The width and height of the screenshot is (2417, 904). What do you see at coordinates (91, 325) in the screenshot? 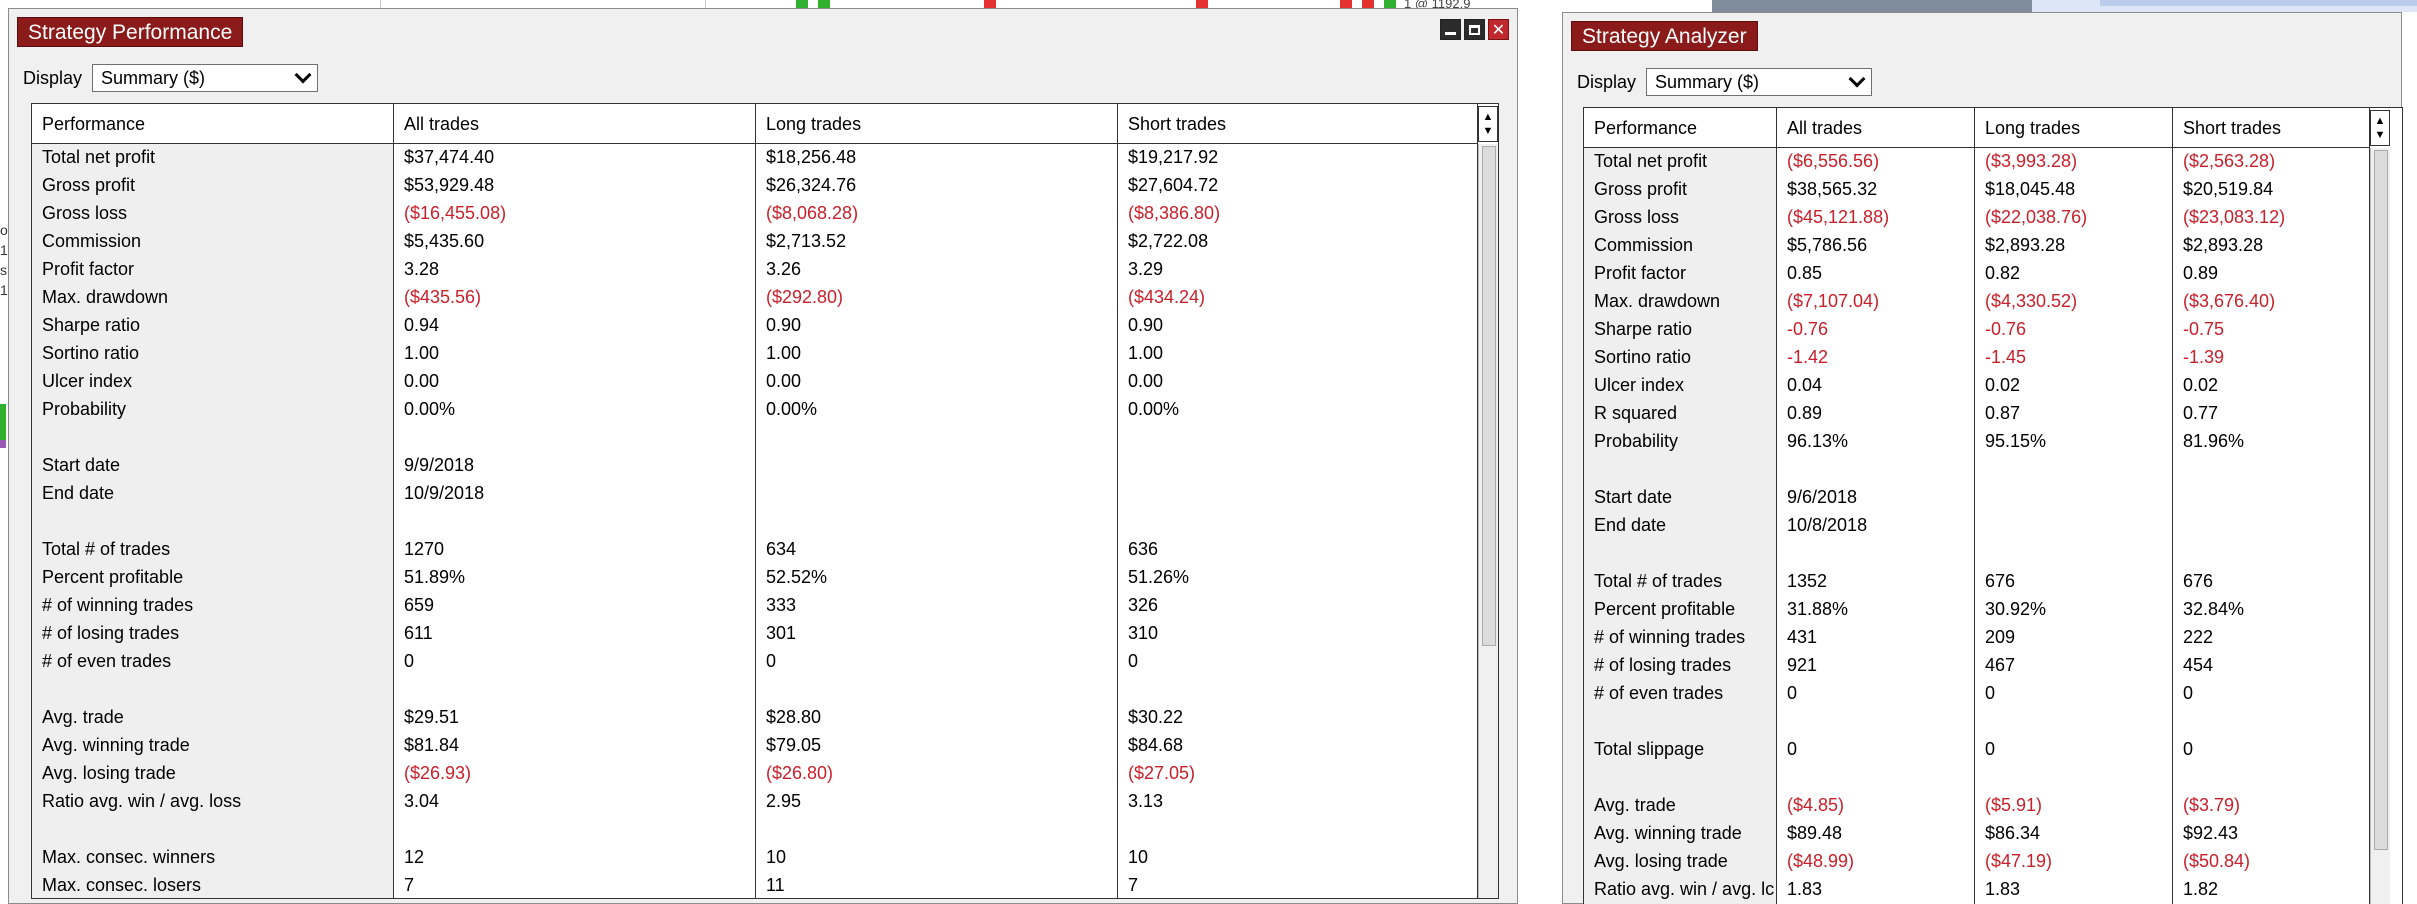
I see `metric-label: Sharpe ratio` at bounding box center [91, 325].